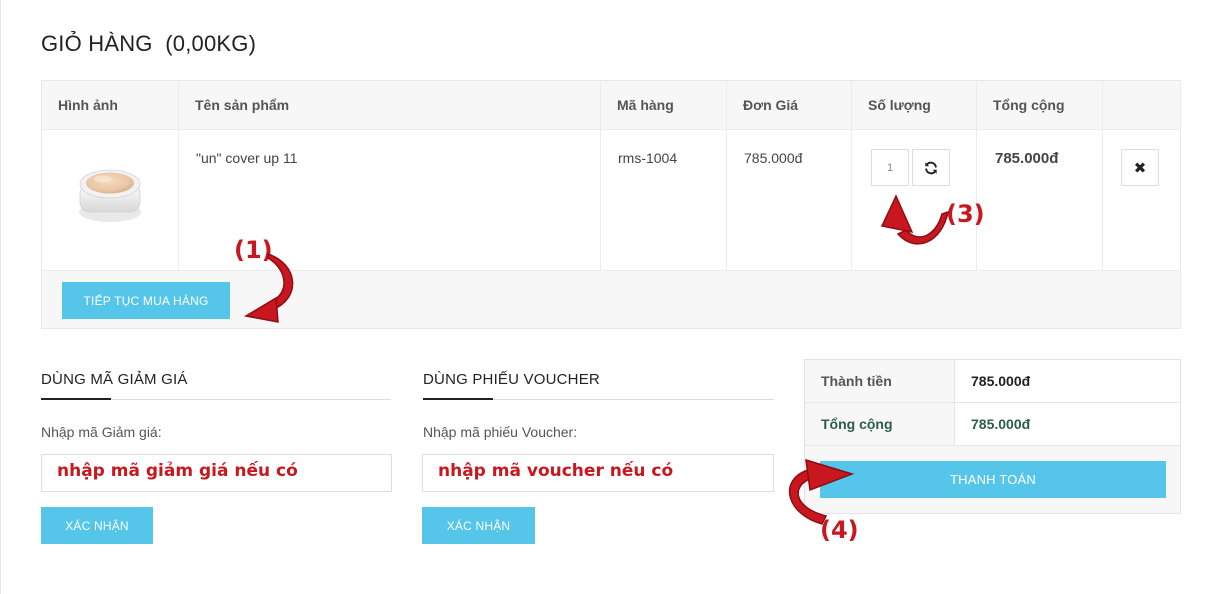  Describe the element at coordinates (890, 167) in the screenshot. I see `quantity-input` at that location.